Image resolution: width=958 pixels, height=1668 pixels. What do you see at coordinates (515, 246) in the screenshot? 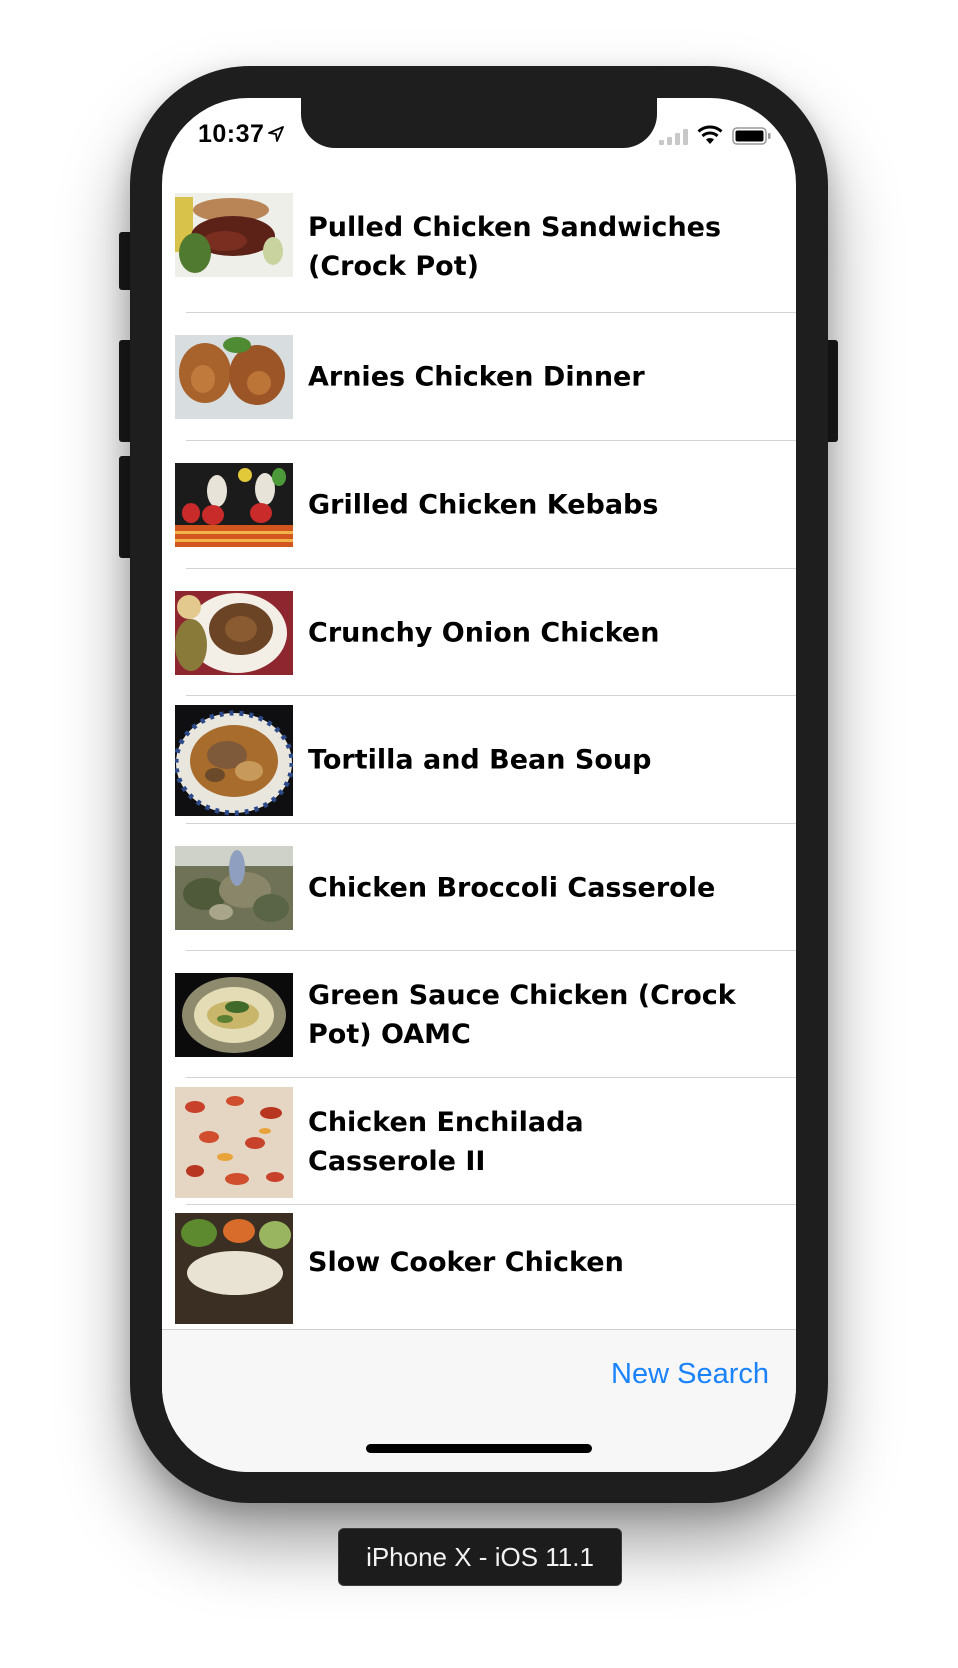
I see `recipe-title: Pulled Chicken Sandwiches (Crock Pot)` at bounding box center [515, 246].